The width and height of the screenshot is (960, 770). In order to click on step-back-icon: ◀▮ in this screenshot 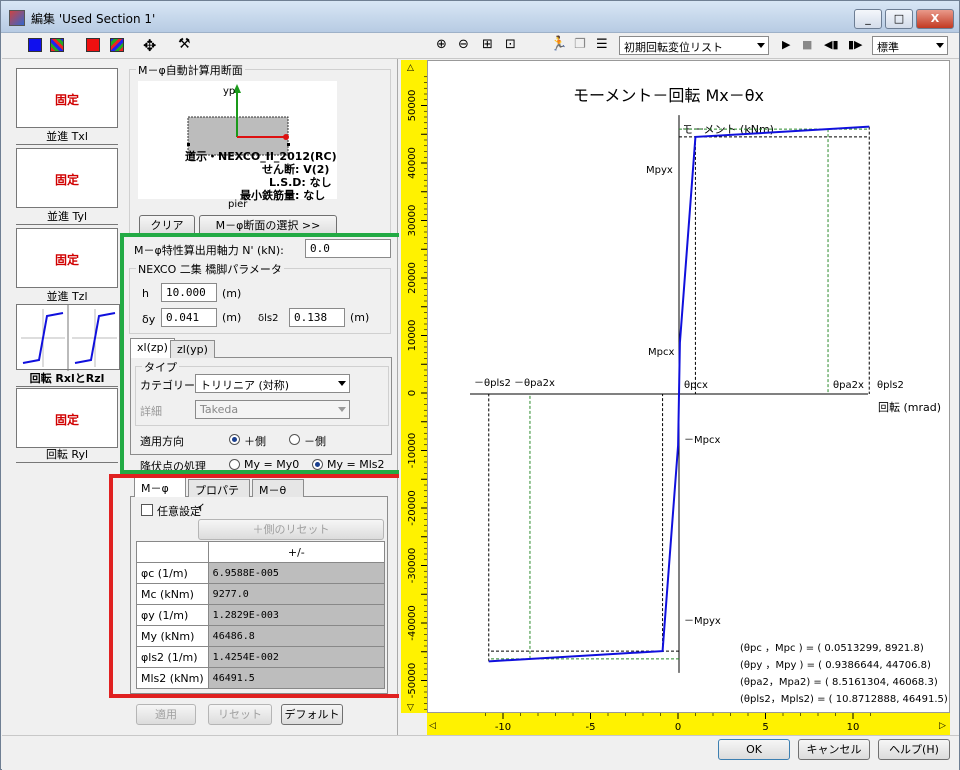, I will do `click(831, 44)`.